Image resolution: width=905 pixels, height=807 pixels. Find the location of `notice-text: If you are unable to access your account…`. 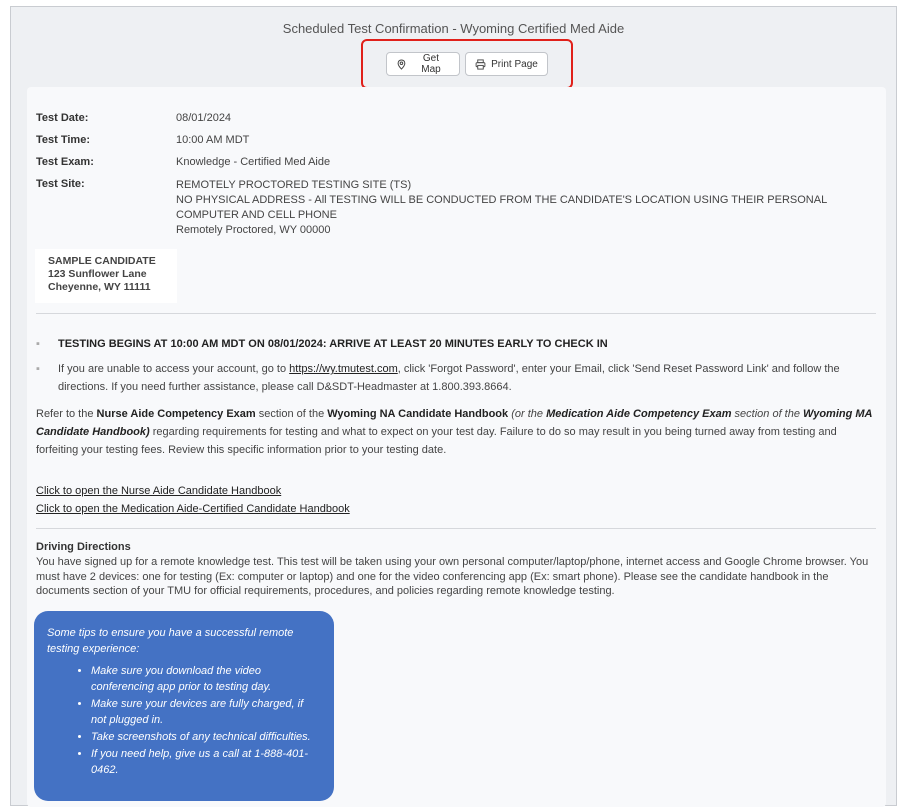

notice-text: If you are unable to access your account… is located at coordinates (174, 369).